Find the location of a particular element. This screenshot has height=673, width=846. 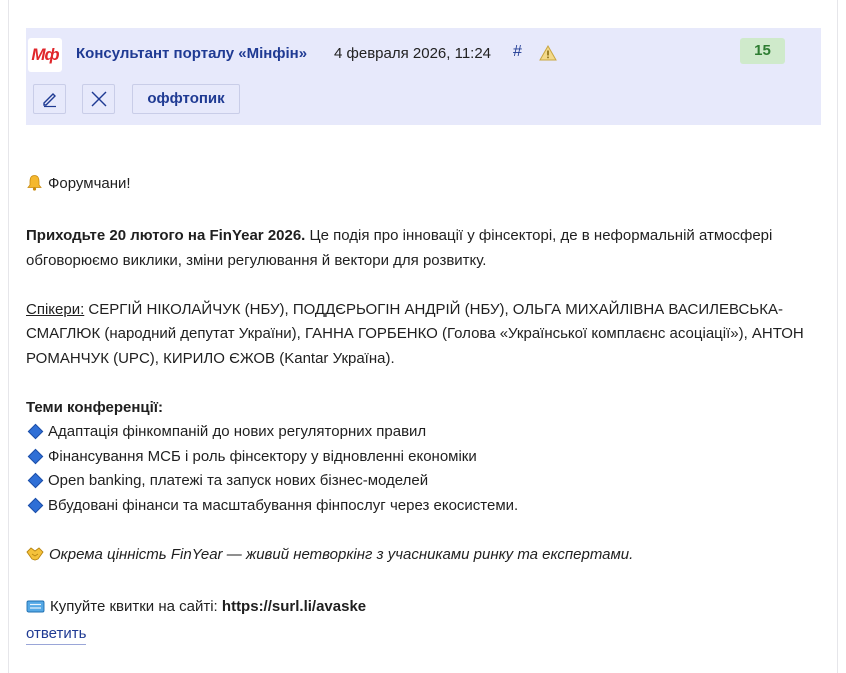

greeting-text: Форумчани! is located at coordinates (89, 183).